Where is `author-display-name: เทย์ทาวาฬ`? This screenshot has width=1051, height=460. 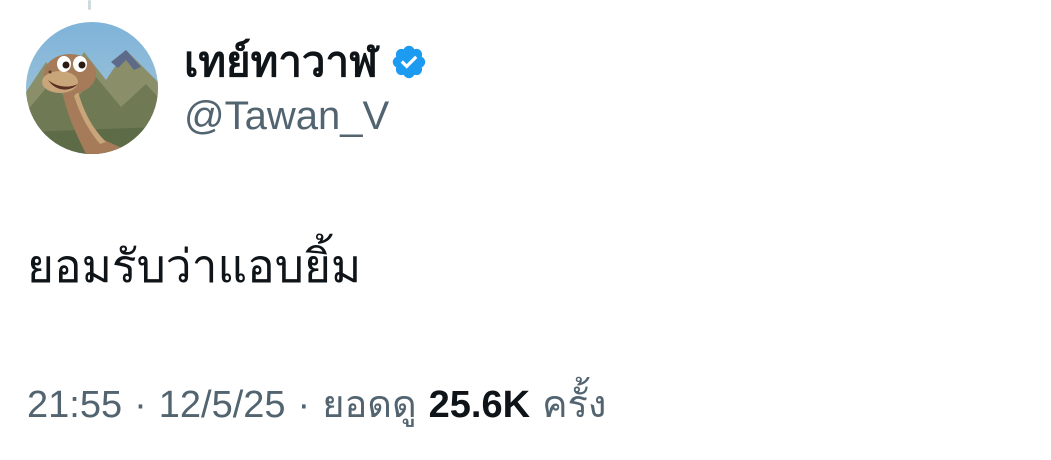 author-display-name: เทย์ทาวาฬ is located at coordinates (281, 62).